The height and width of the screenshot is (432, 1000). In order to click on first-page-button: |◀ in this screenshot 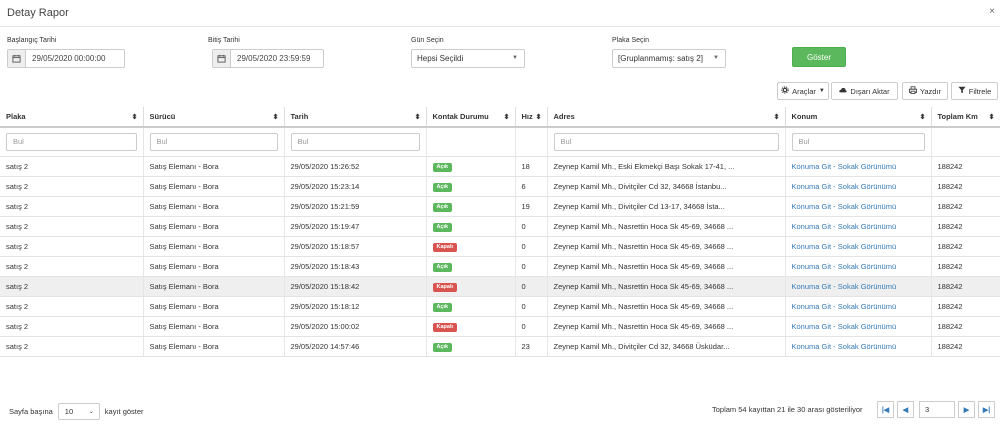, I will do `click(885, 409)`.